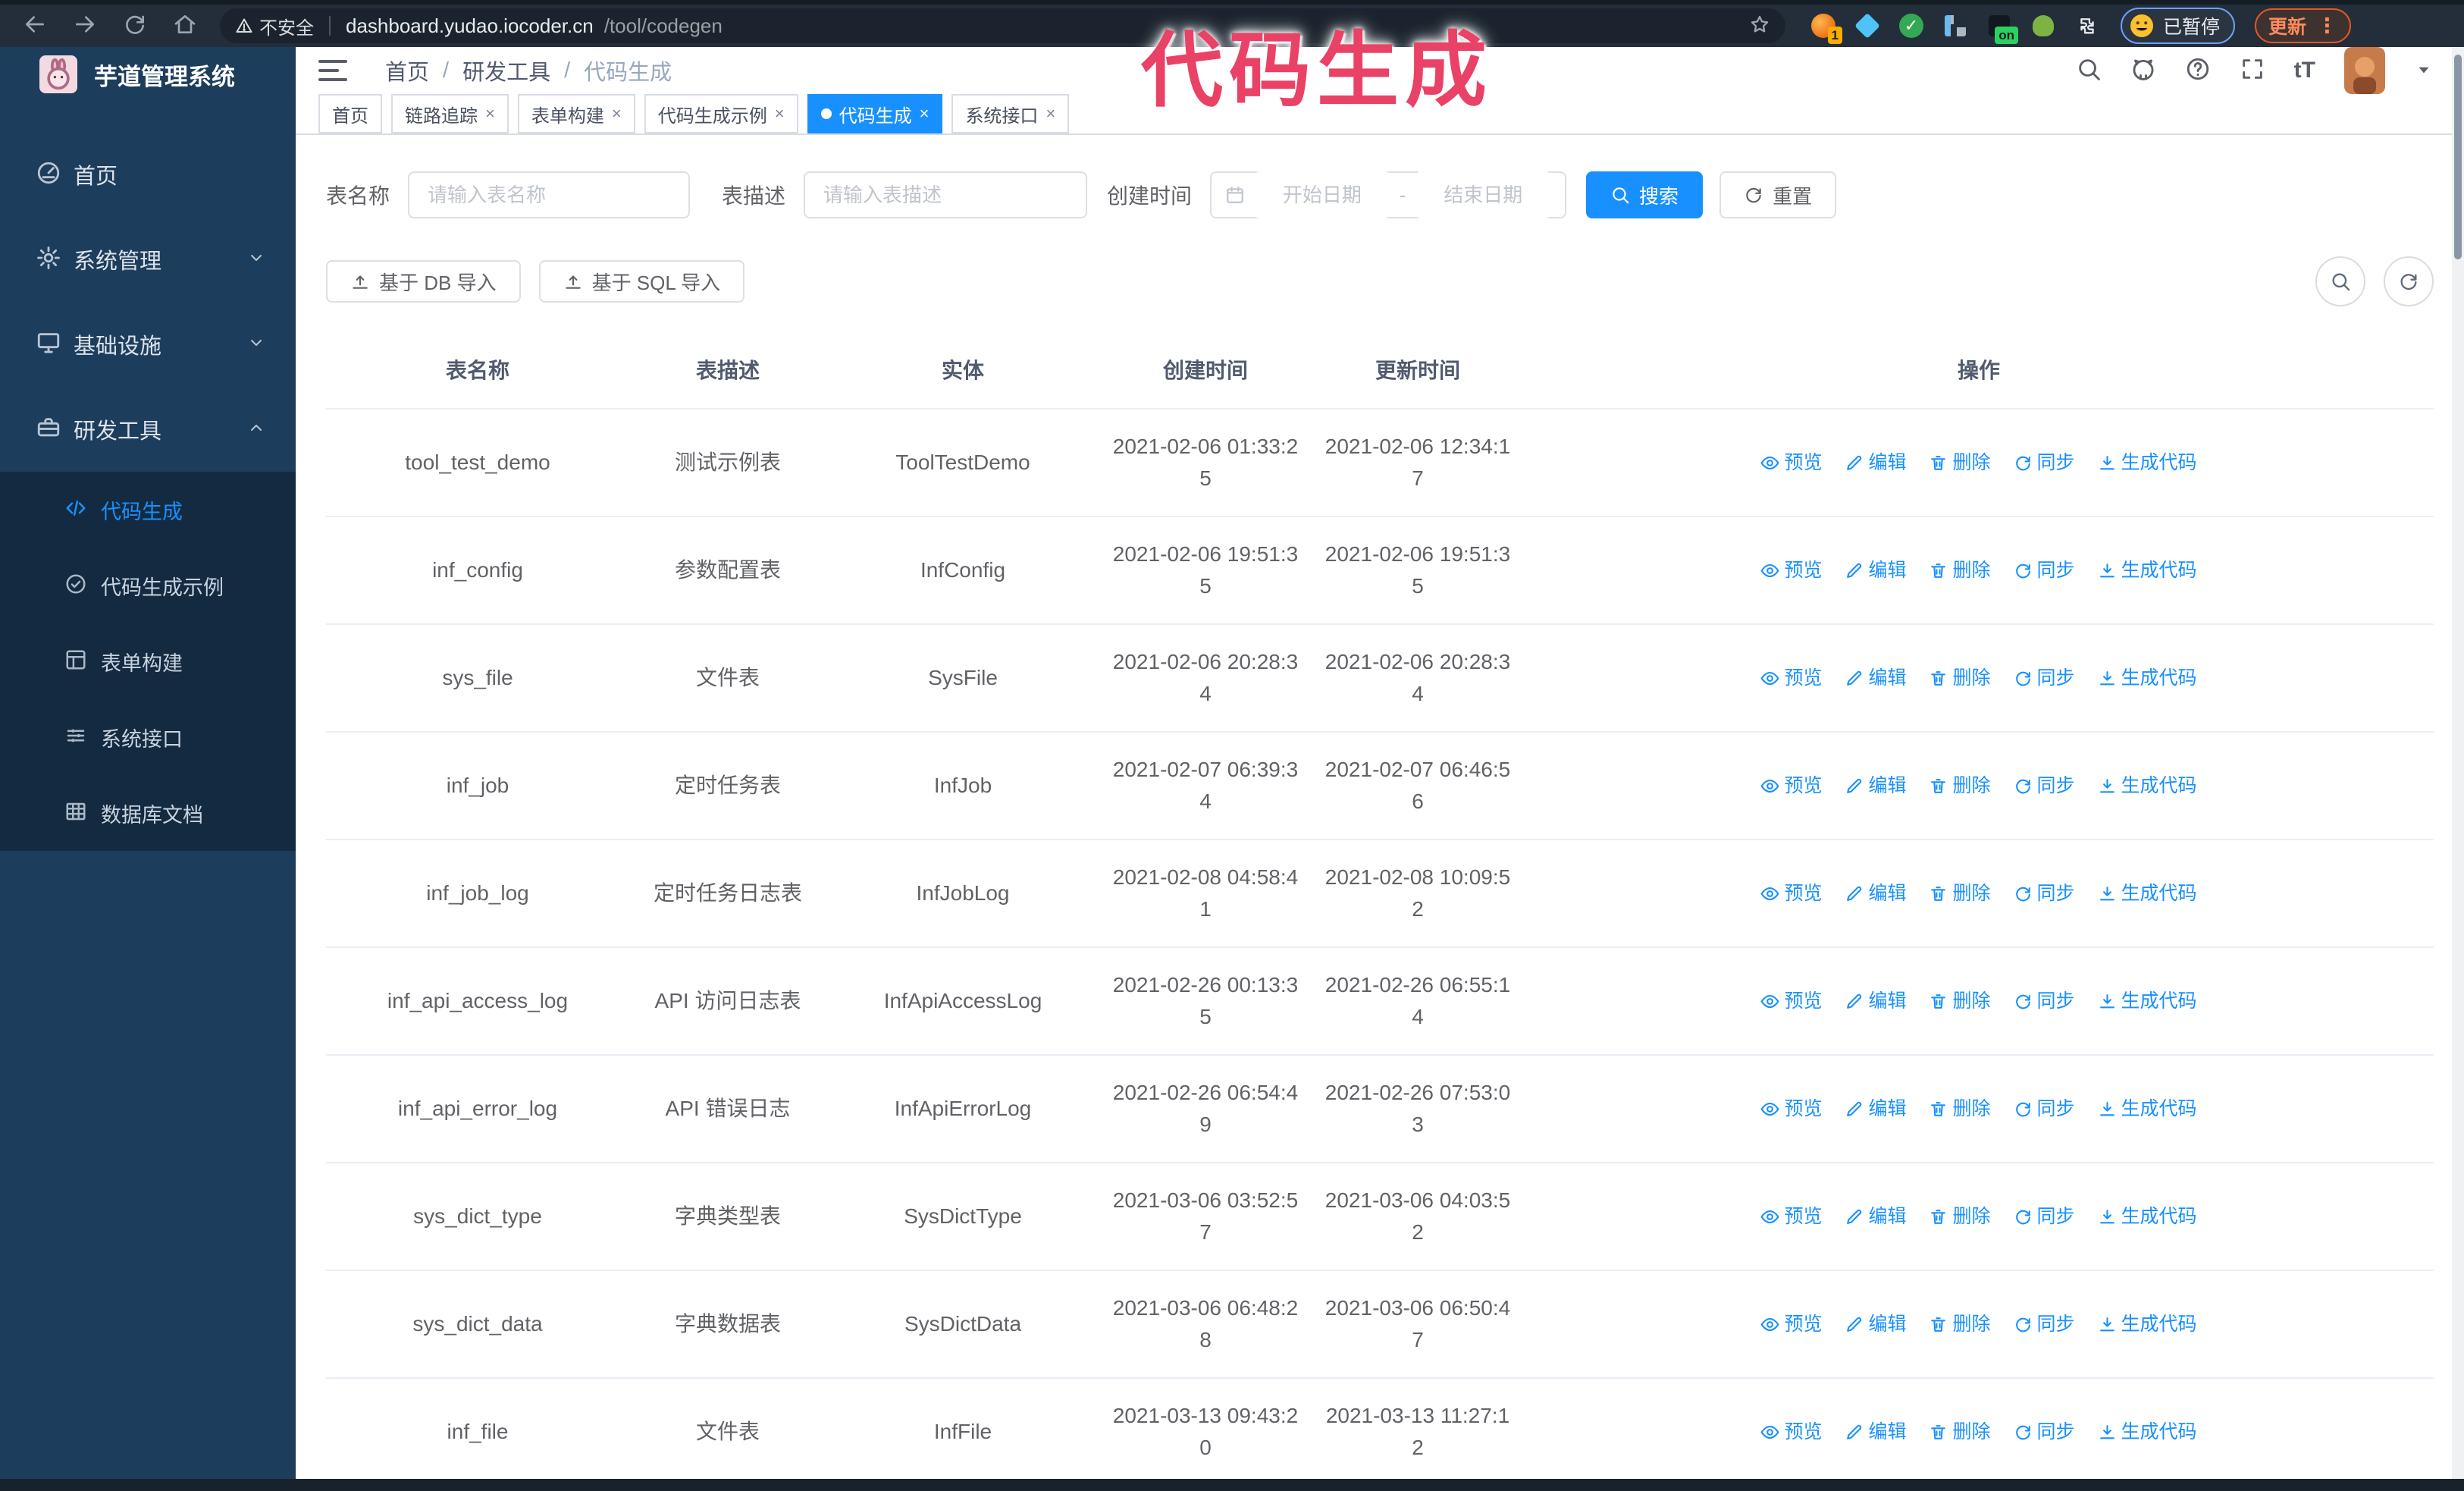 This screenshot has height=1491, width=2464. I want to click on search-button: 搜索, so click(1645, 194).